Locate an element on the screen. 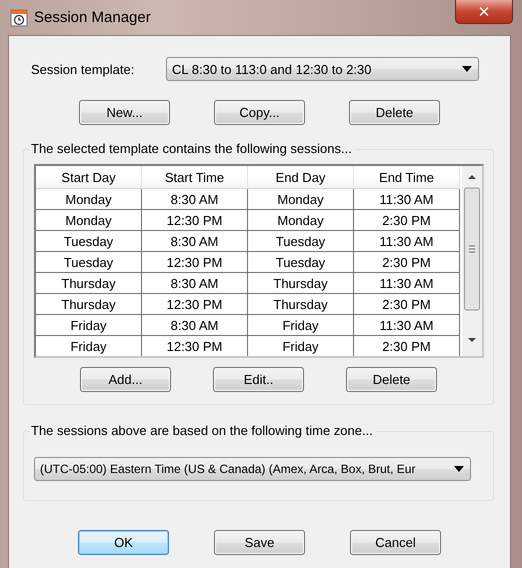  dialog-button: Save is located at coordinates (259, 542).